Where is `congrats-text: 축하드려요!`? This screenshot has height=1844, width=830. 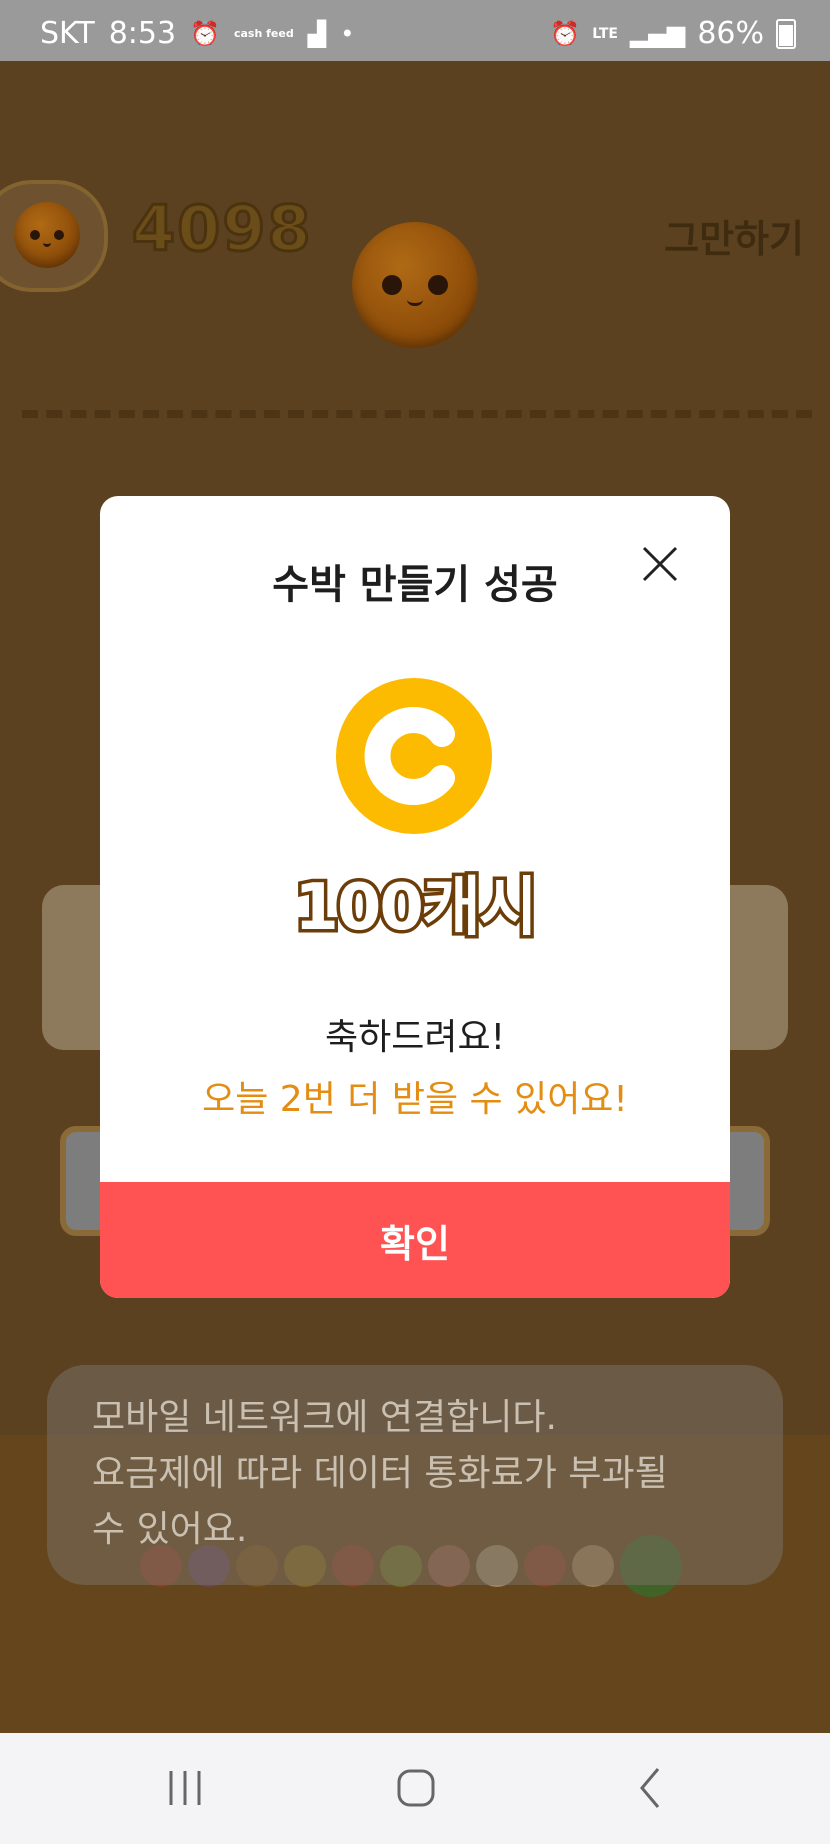 congrats-text: 축하드려요! is located at coordinates (415, 1037).